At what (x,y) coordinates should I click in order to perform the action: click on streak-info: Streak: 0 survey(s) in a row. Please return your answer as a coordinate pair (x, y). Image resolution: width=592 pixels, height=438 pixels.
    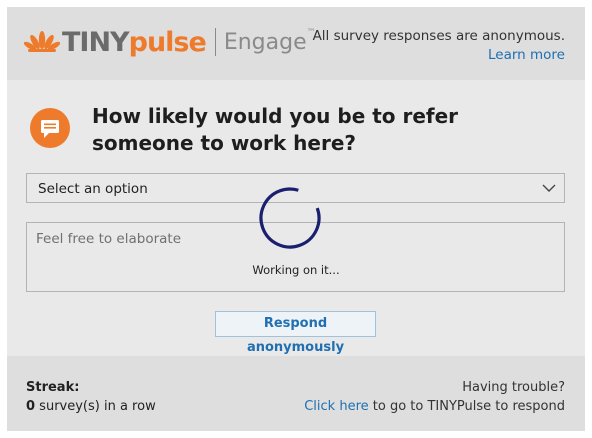
    Looking at the image, I should click on (91, 397).